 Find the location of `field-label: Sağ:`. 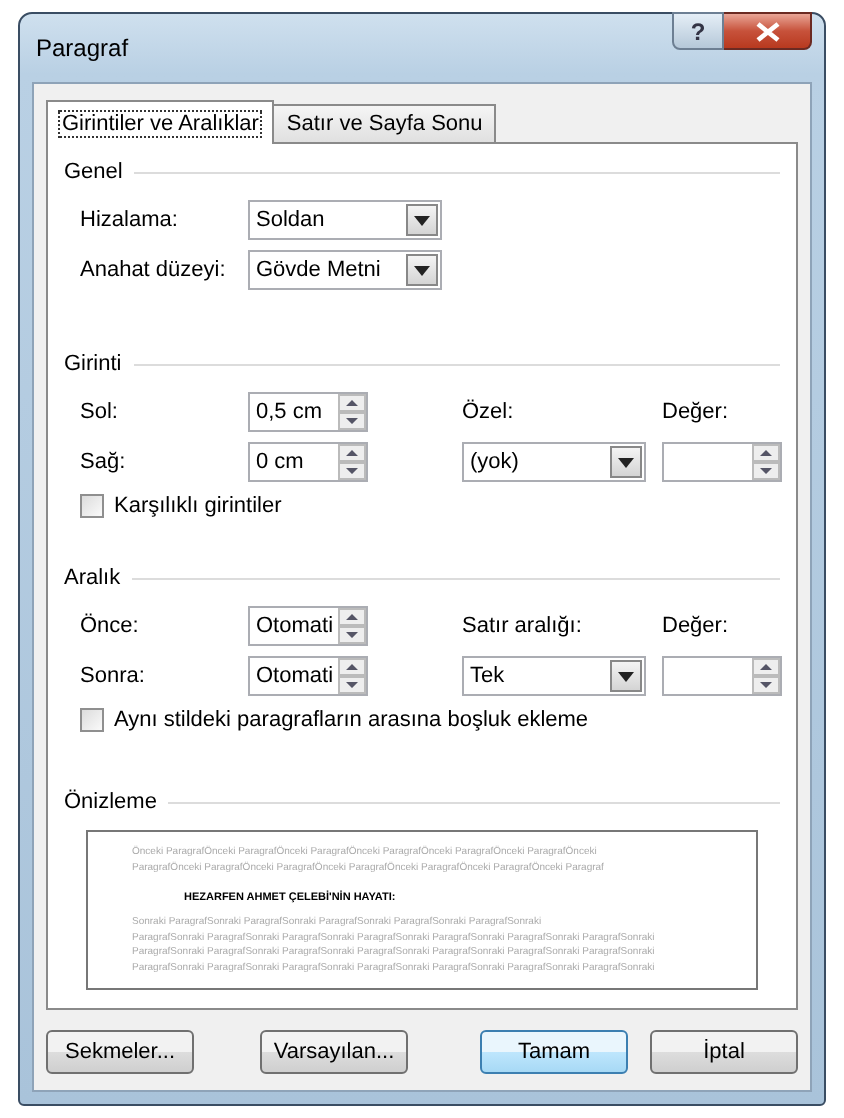

field-label: Sağ: is located at coordinates (104, 462).